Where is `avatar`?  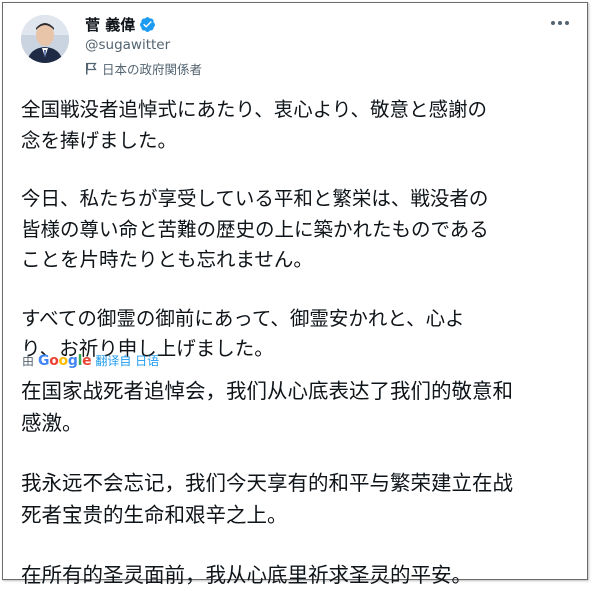
avatar is located at coordinates (45, 39).